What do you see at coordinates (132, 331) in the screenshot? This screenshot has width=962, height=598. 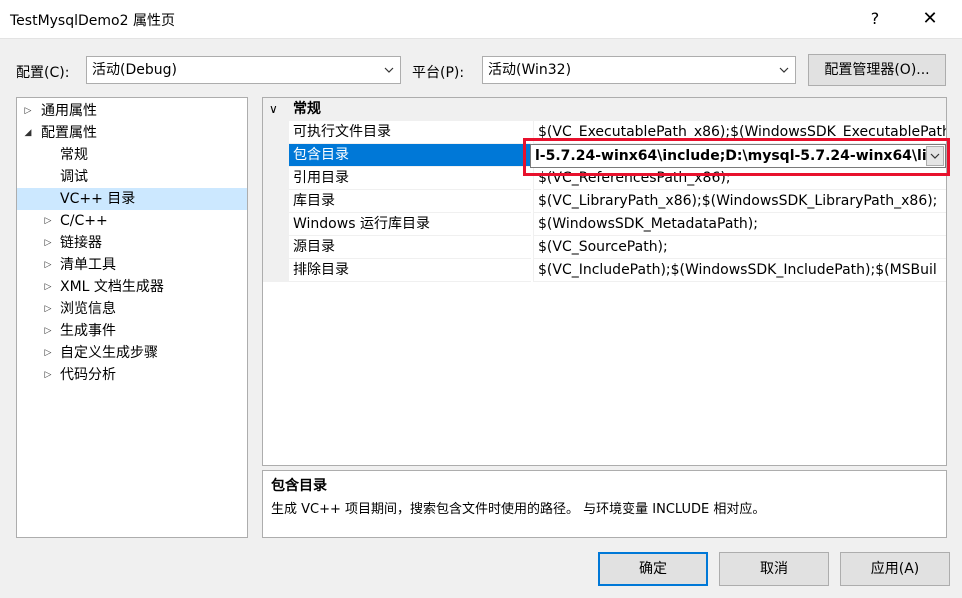 I see `tree-item-build-events: ▷ 生成事件` at bounding box center [132, 331].